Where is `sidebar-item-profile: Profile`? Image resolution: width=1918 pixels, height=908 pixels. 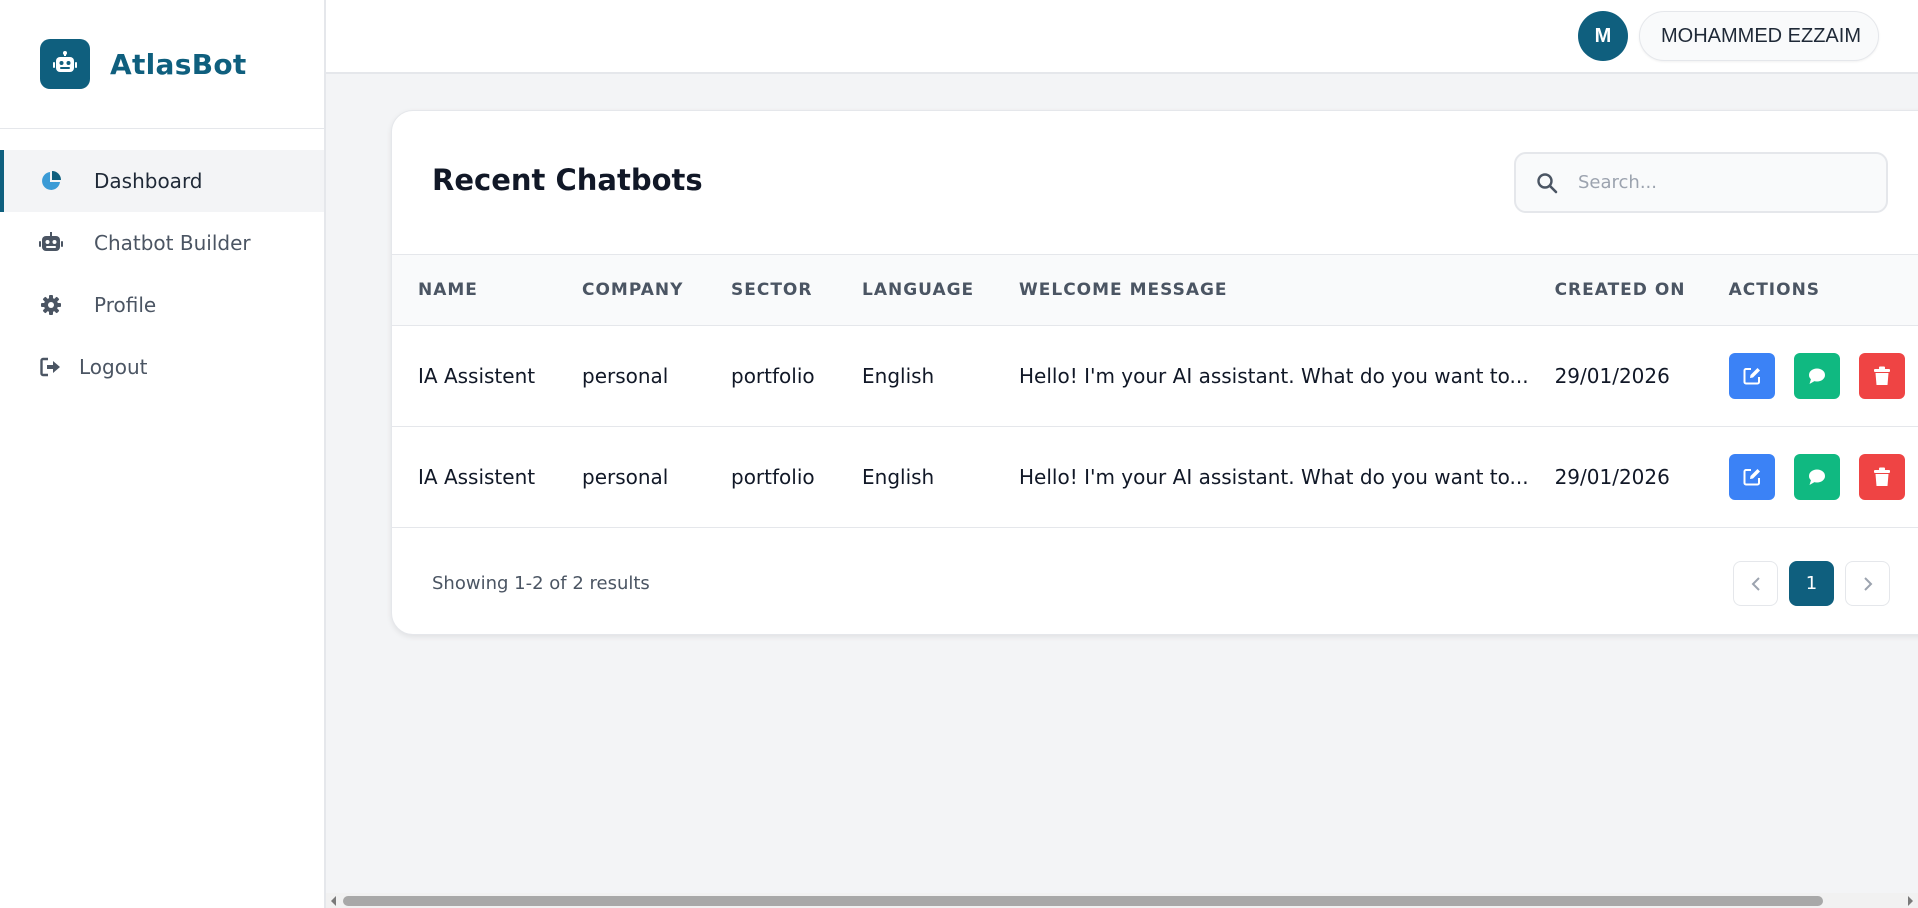
sidebar-item-profile: Profile is located at coordinates (162, 305).